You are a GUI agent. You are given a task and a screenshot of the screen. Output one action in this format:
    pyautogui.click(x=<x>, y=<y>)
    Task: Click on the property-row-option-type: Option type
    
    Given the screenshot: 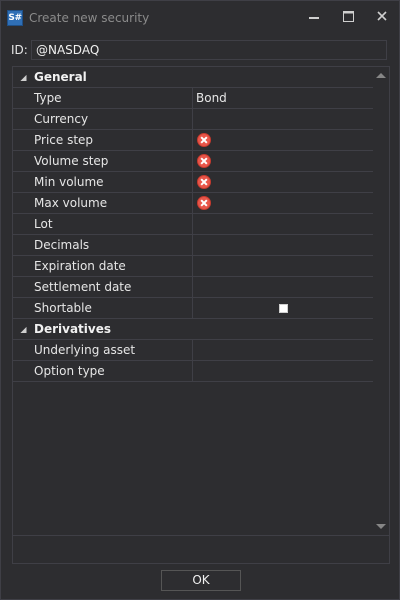 What is the action you would take?
    pyautogui.click(x=193, y=371)
    